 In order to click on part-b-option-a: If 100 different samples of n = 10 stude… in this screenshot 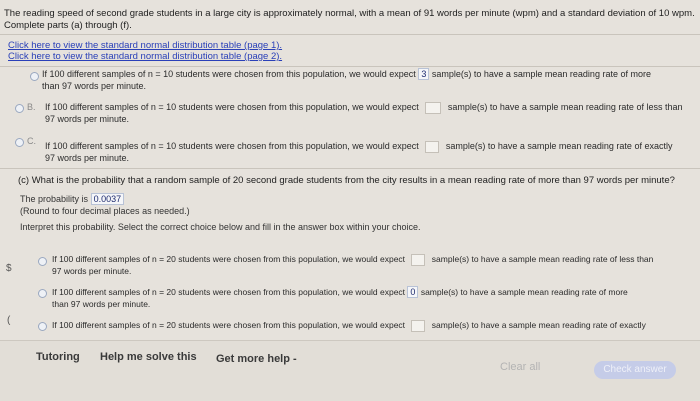, I will do `click(346, 74)`.